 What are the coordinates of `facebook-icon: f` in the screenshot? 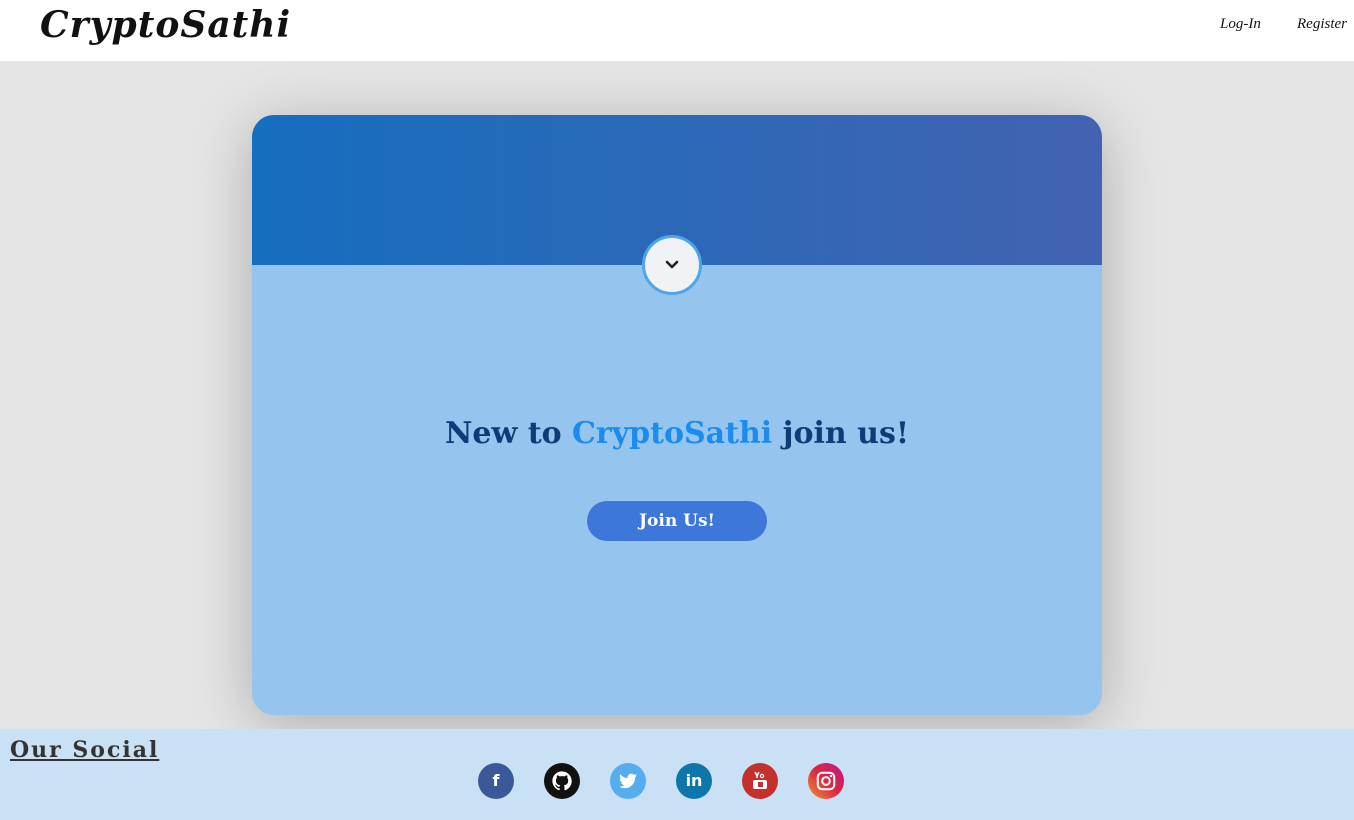 It's located at (496, 781).